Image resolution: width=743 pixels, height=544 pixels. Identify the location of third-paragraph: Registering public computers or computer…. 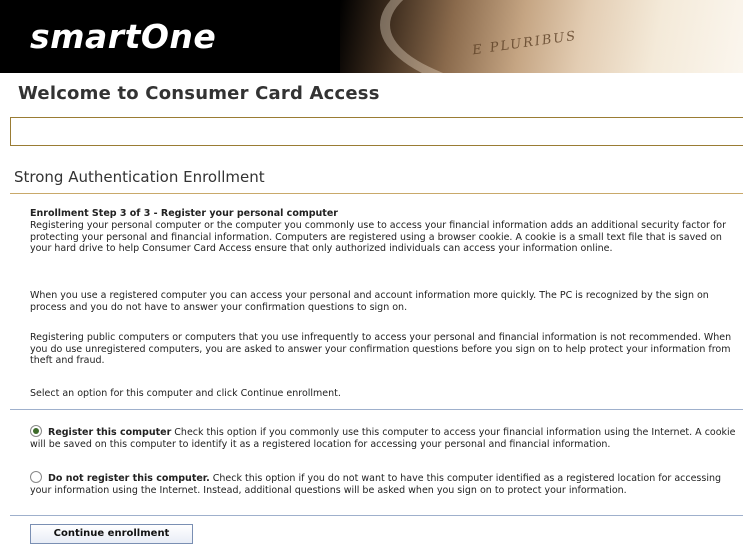
(386, 349).